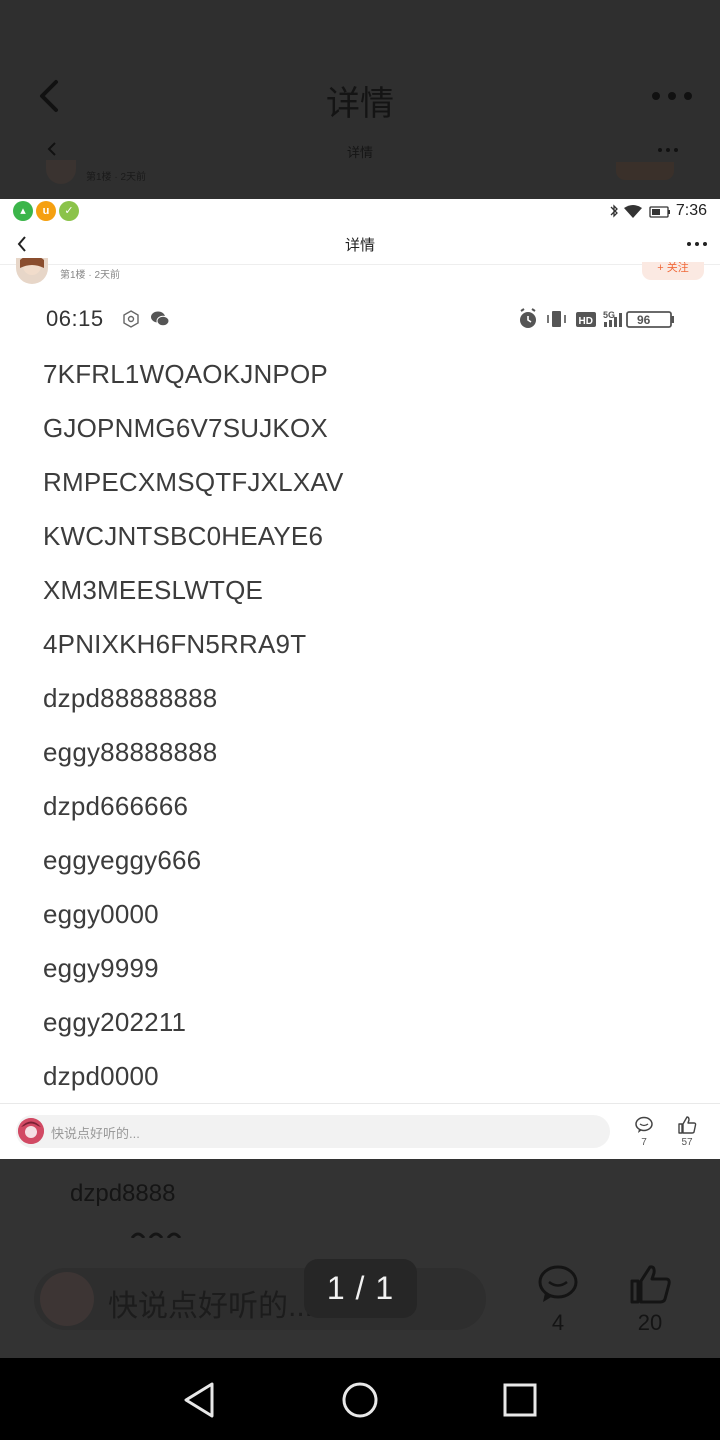  What do you see at coordinates (101, 968) in the screenshot?
I see `code-item: eggy9999` at bounding box center [101, 968].